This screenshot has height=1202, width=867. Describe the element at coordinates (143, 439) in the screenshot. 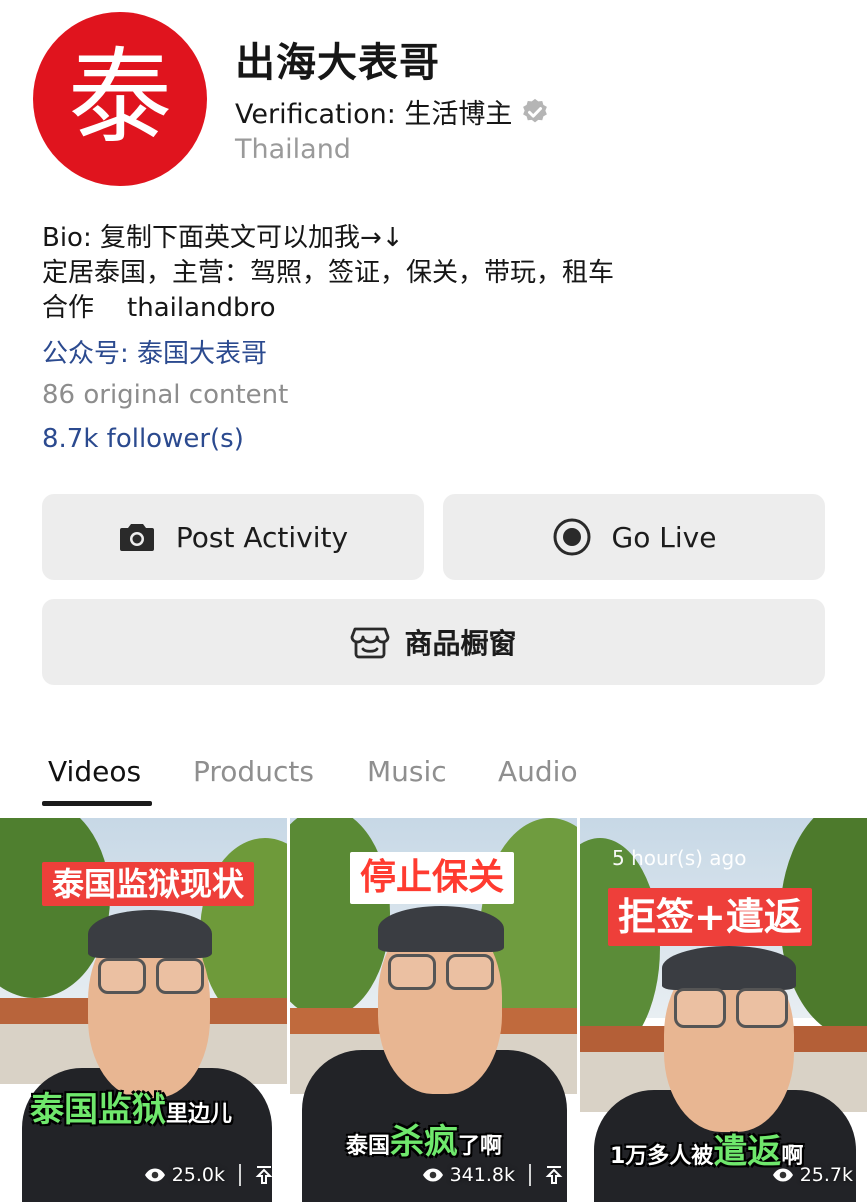

I see `followers-link: 8.7k follower(s)` at that location.